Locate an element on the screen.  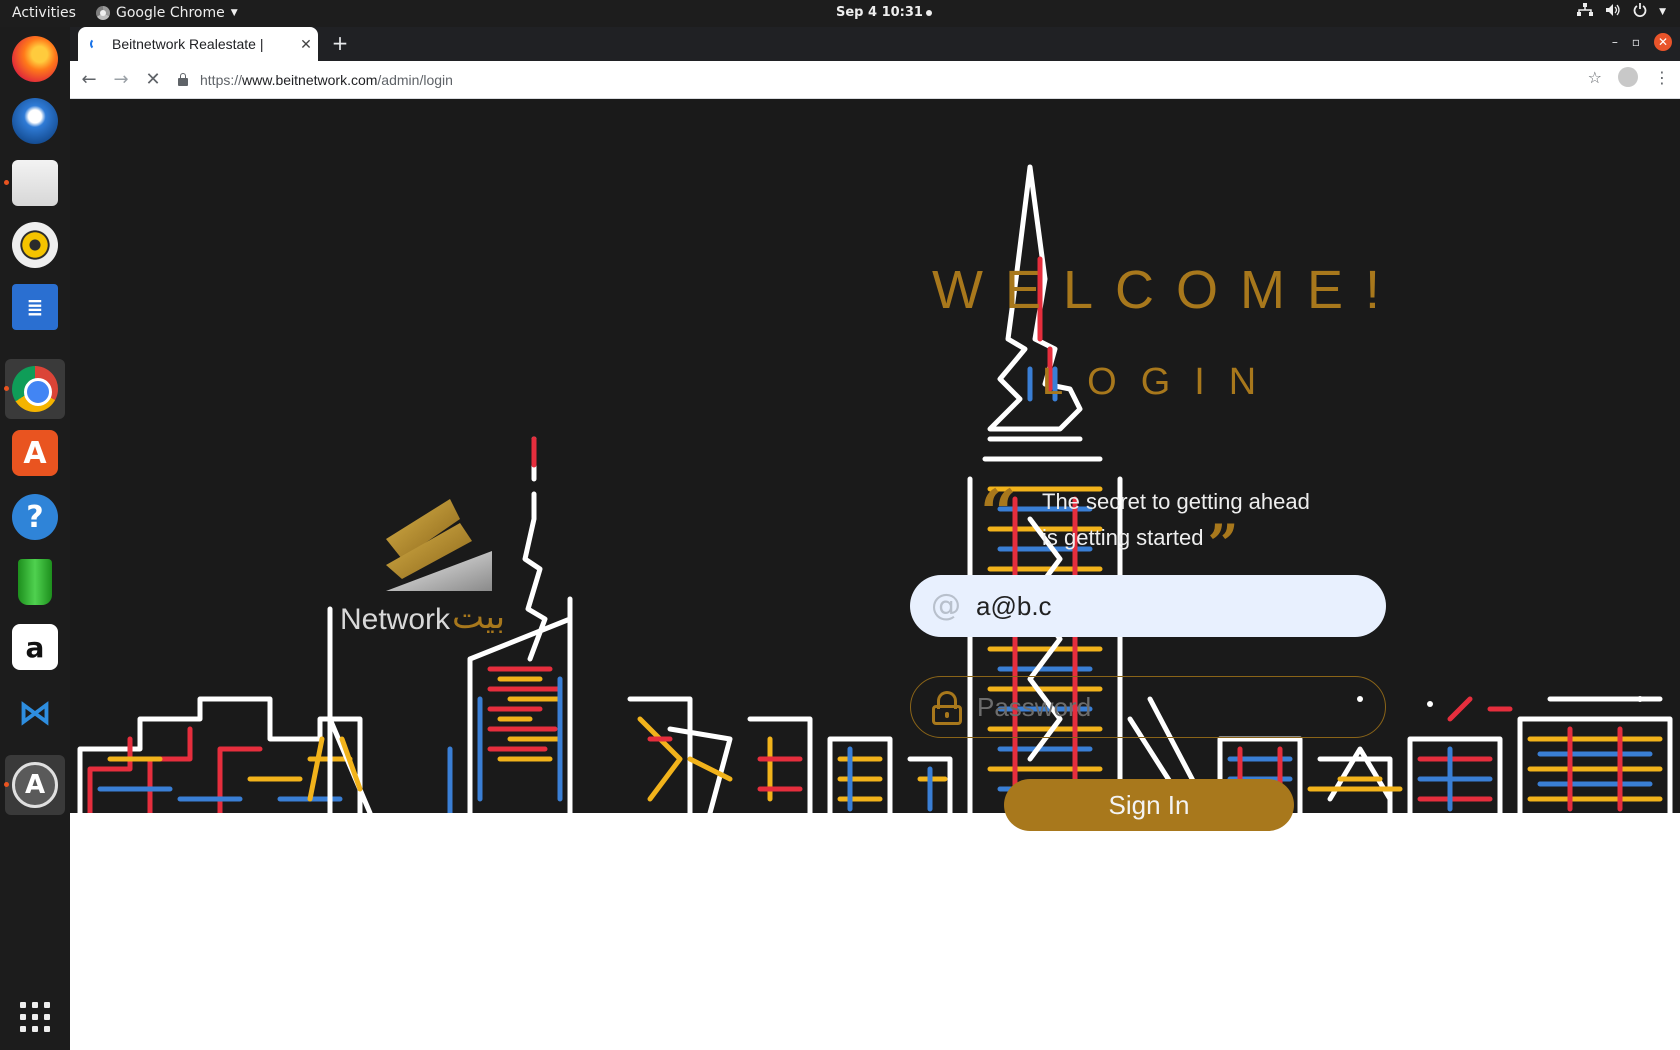
dock-writer: ≣ is located at coordinates (35, 307).